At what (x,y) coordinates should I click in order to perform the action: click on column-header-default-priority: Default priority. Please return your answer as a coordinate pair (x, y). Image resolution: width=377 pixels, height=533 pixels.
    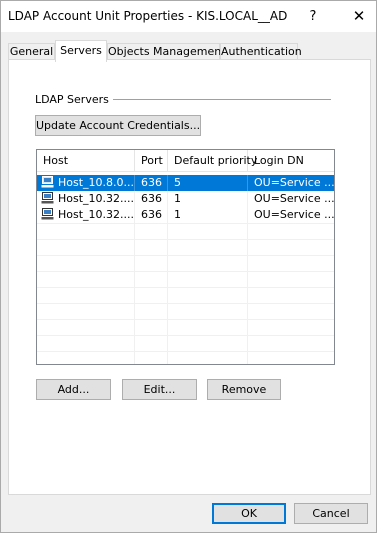
    Looking at the image, I should click on (212, 161).